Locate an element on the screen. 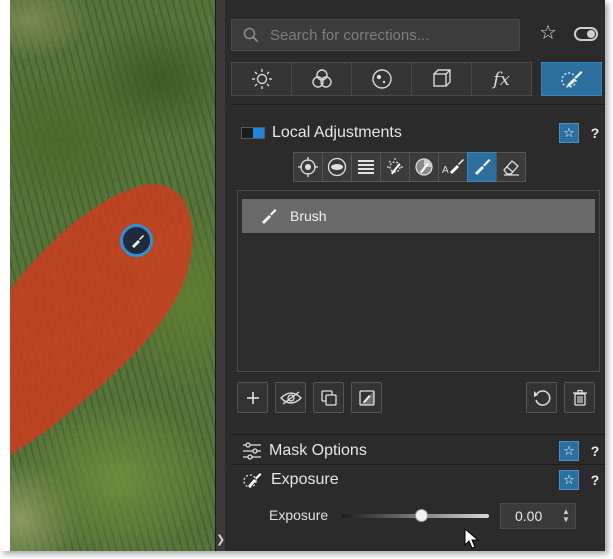 The height and width of the screenshot is (559, 613). mask-options-header: Mask Options ☆ ? is located at coordinates (418, 451).